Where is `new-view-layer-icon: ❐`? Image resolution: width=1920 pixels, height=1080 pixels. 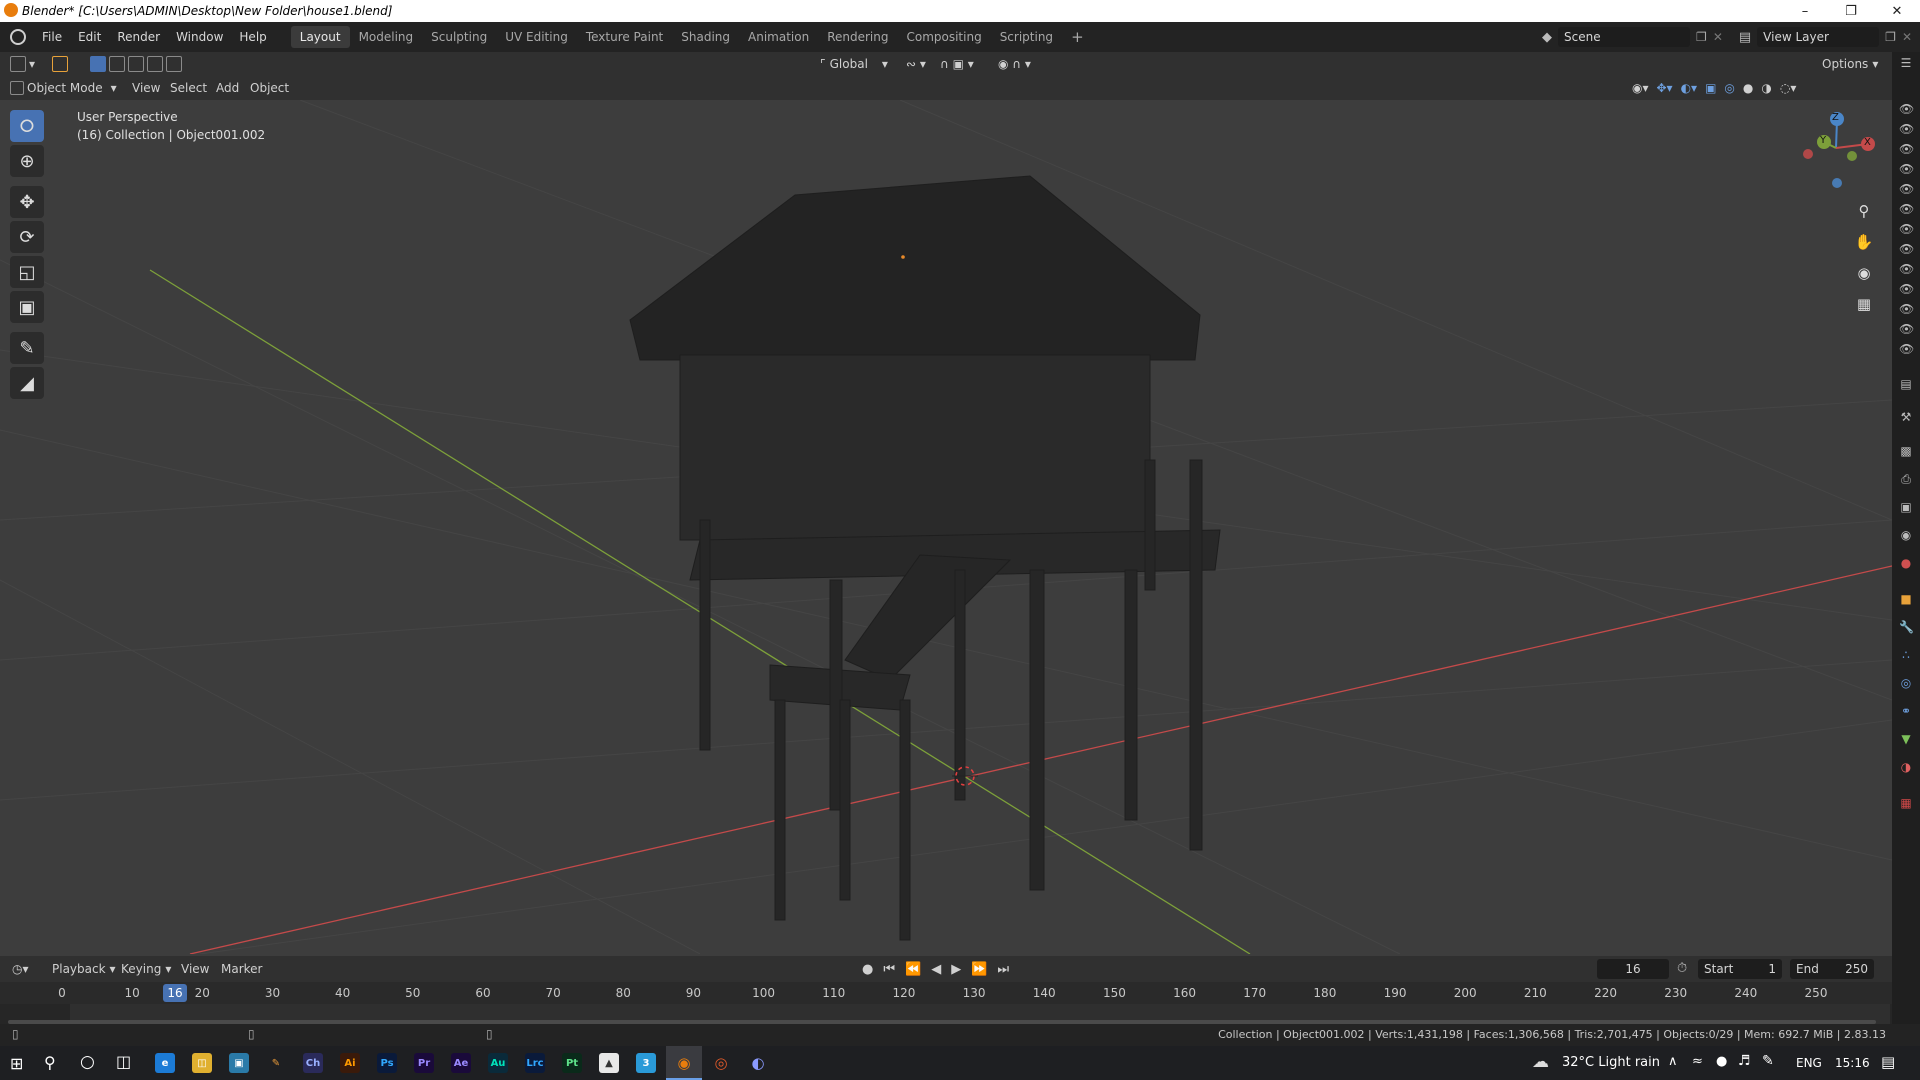
new-view-layer-icon: ❐ is located at coordinates (1890, 37).